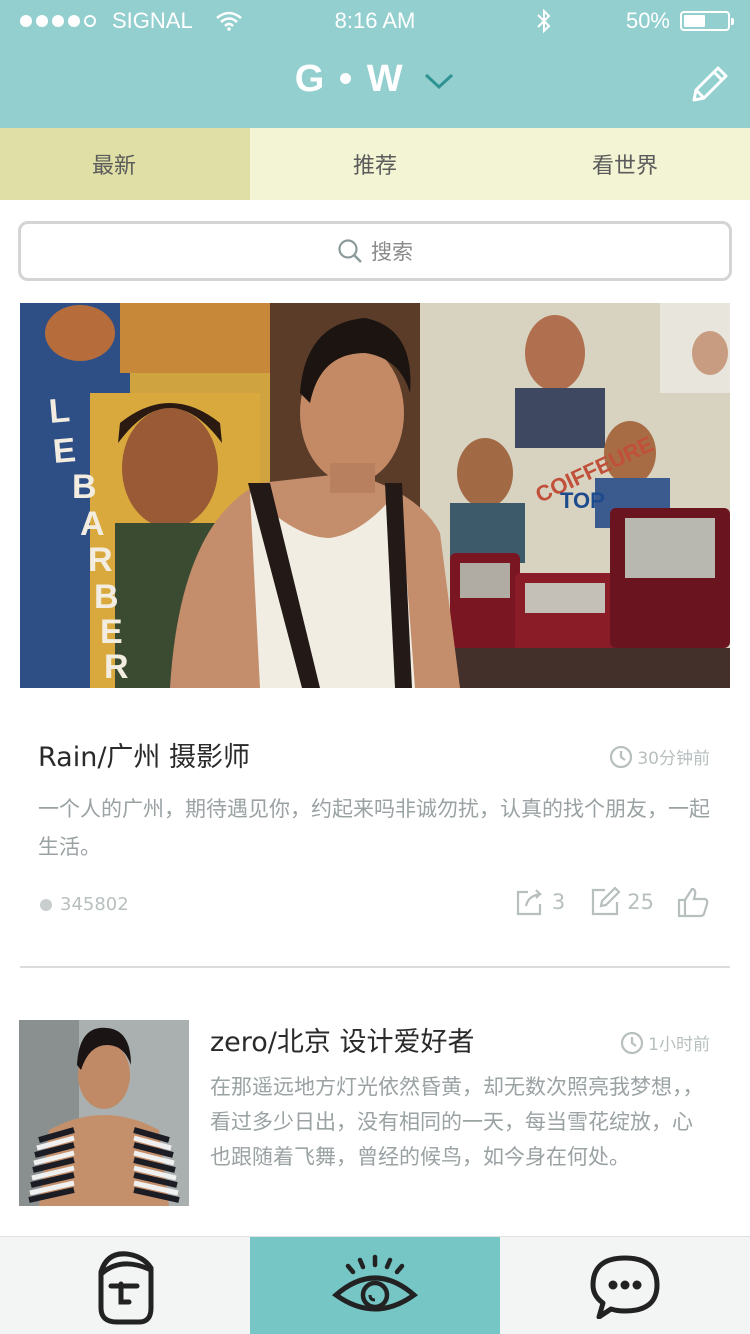 The height and width of the screenshot is (1334, 750). What do you see at coordinates (625, 164) in the screenshot?
I see `tab-see-world: 看世界` at bounding box center [625, 164].